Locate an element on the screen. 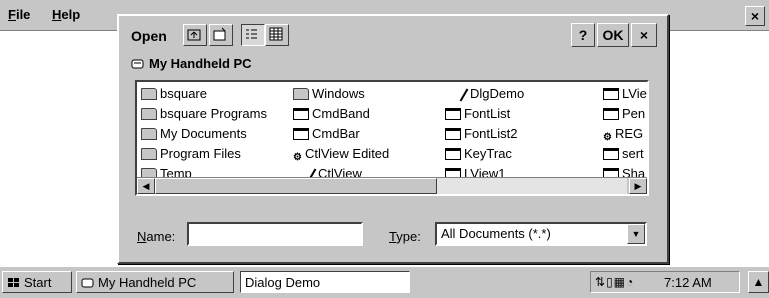  file-item: FontList2 is located at coordinates (481, 134).